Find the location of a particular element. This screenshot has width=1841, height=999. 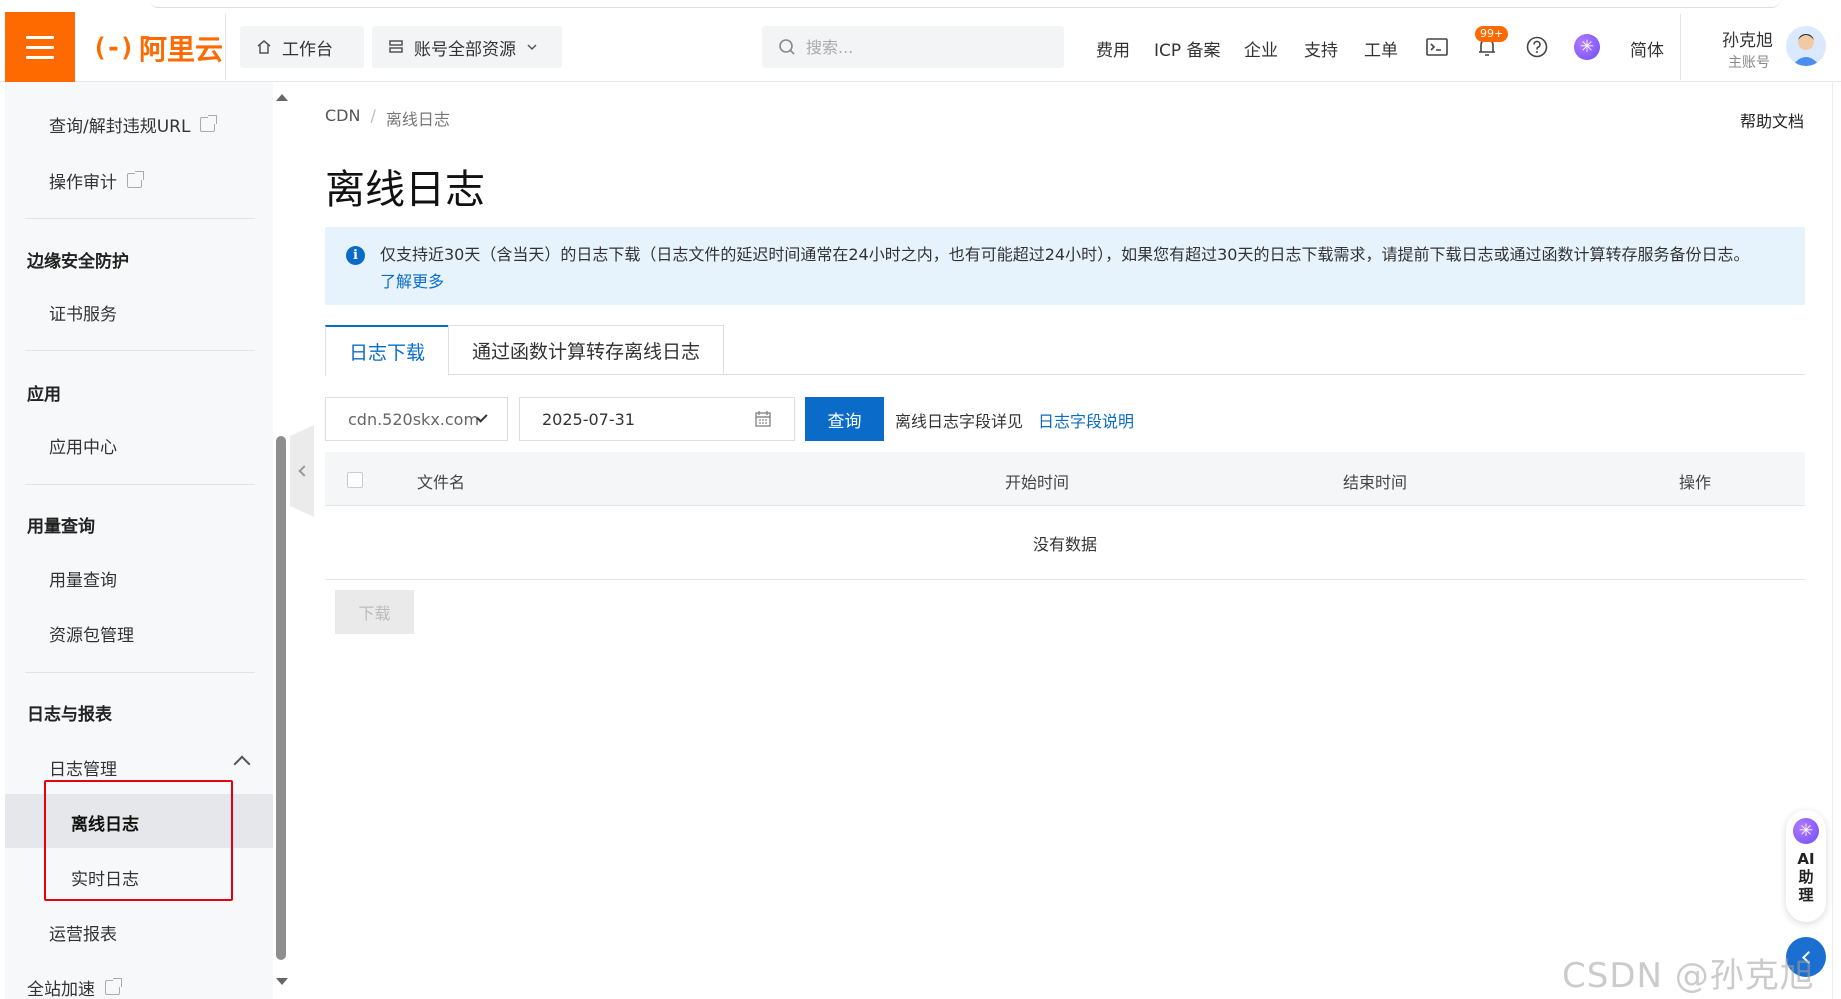

nav-support: 支持 is located at coordinates (1321, 48).